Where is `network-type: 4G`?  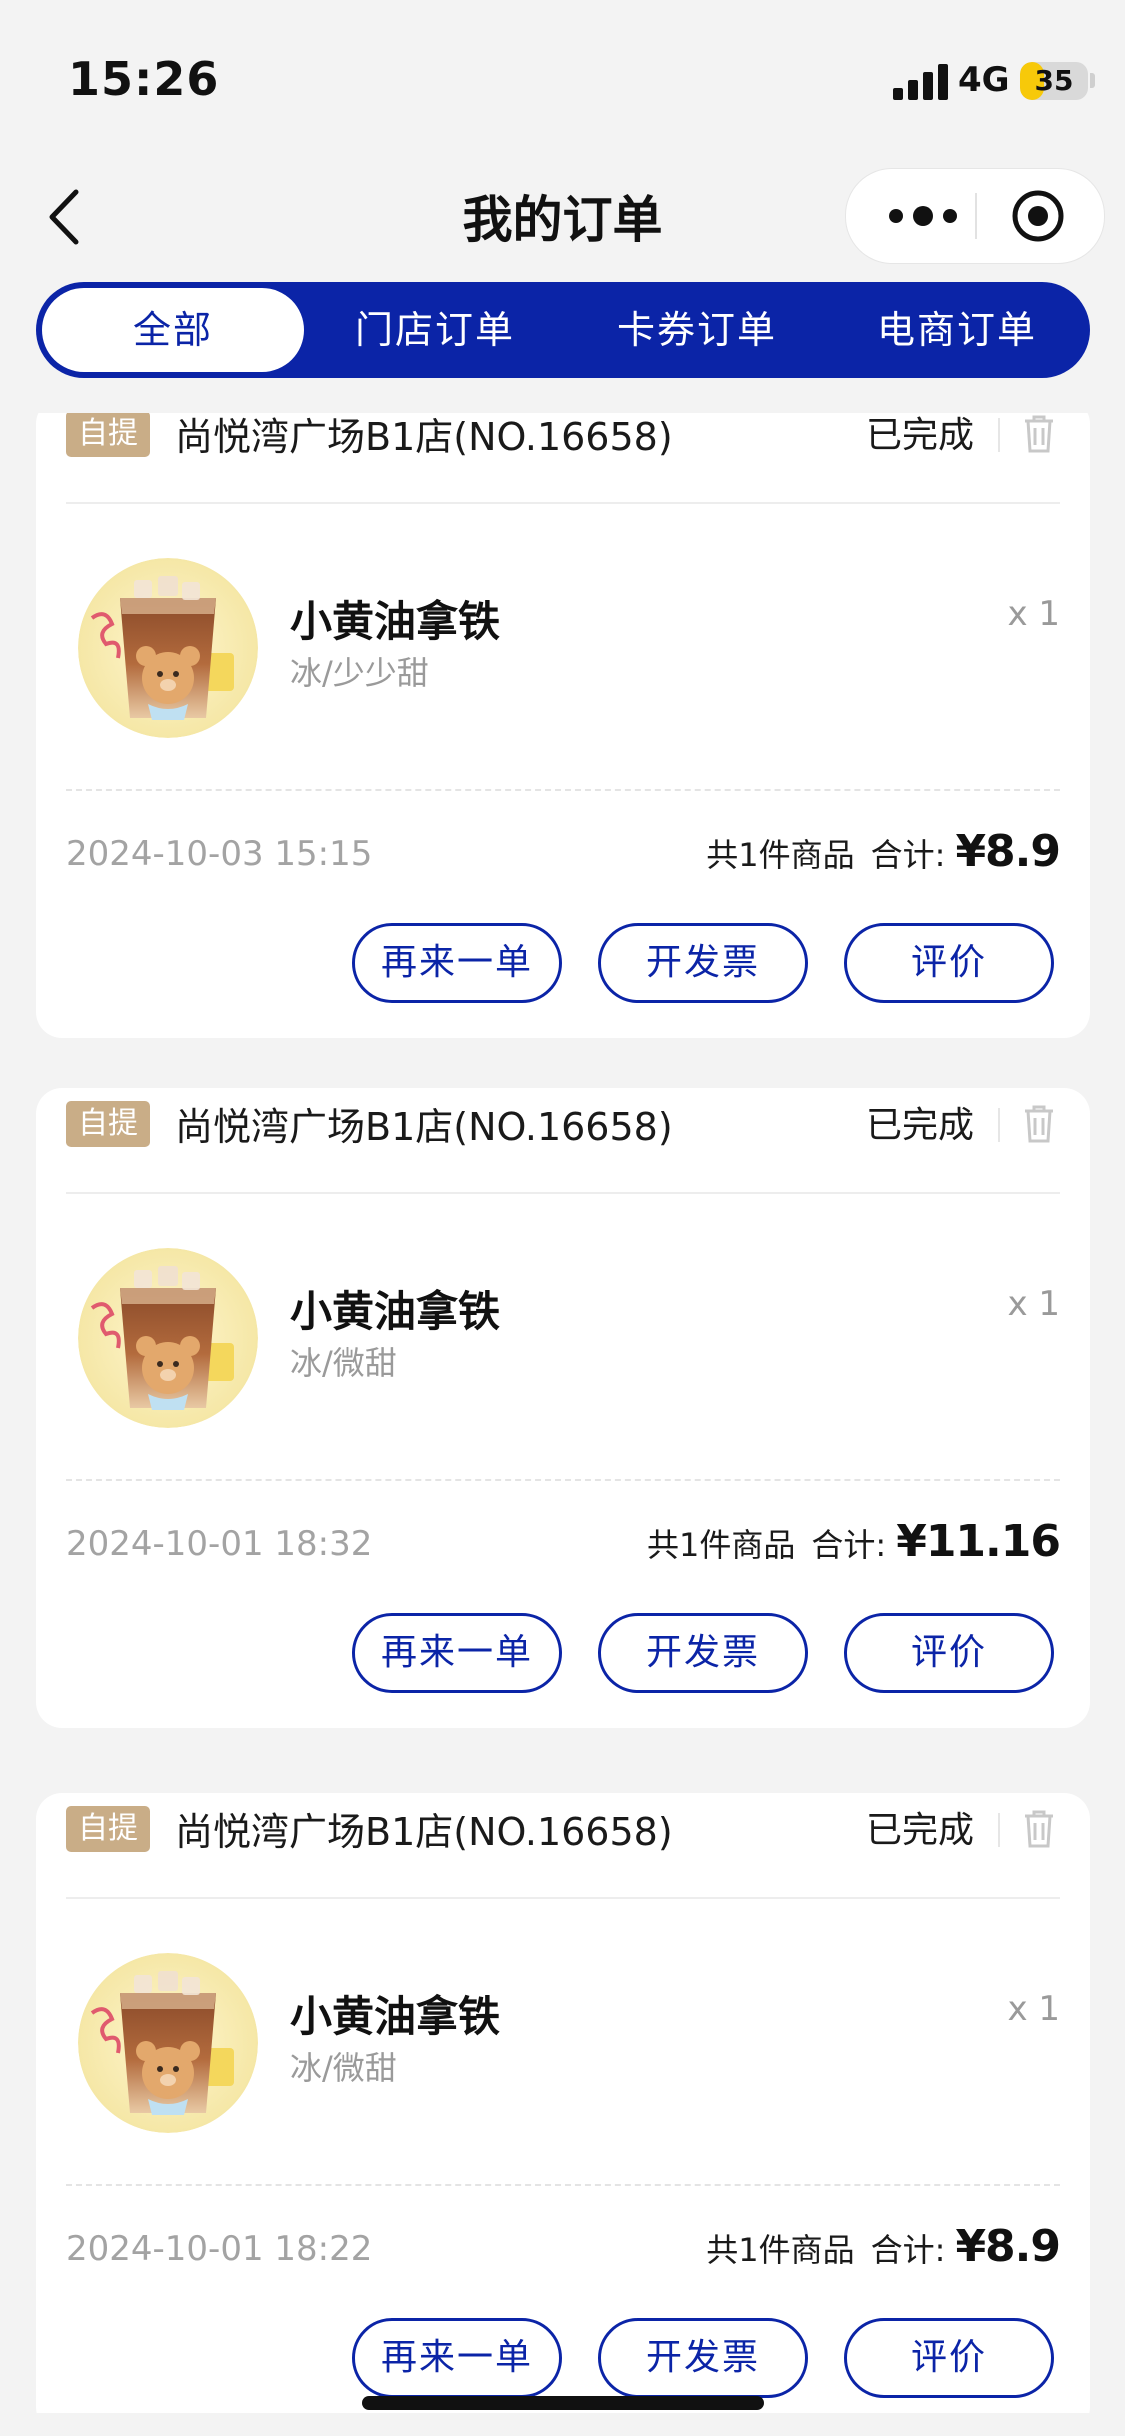
network-type: 4G is located at coordinates (984, 80).